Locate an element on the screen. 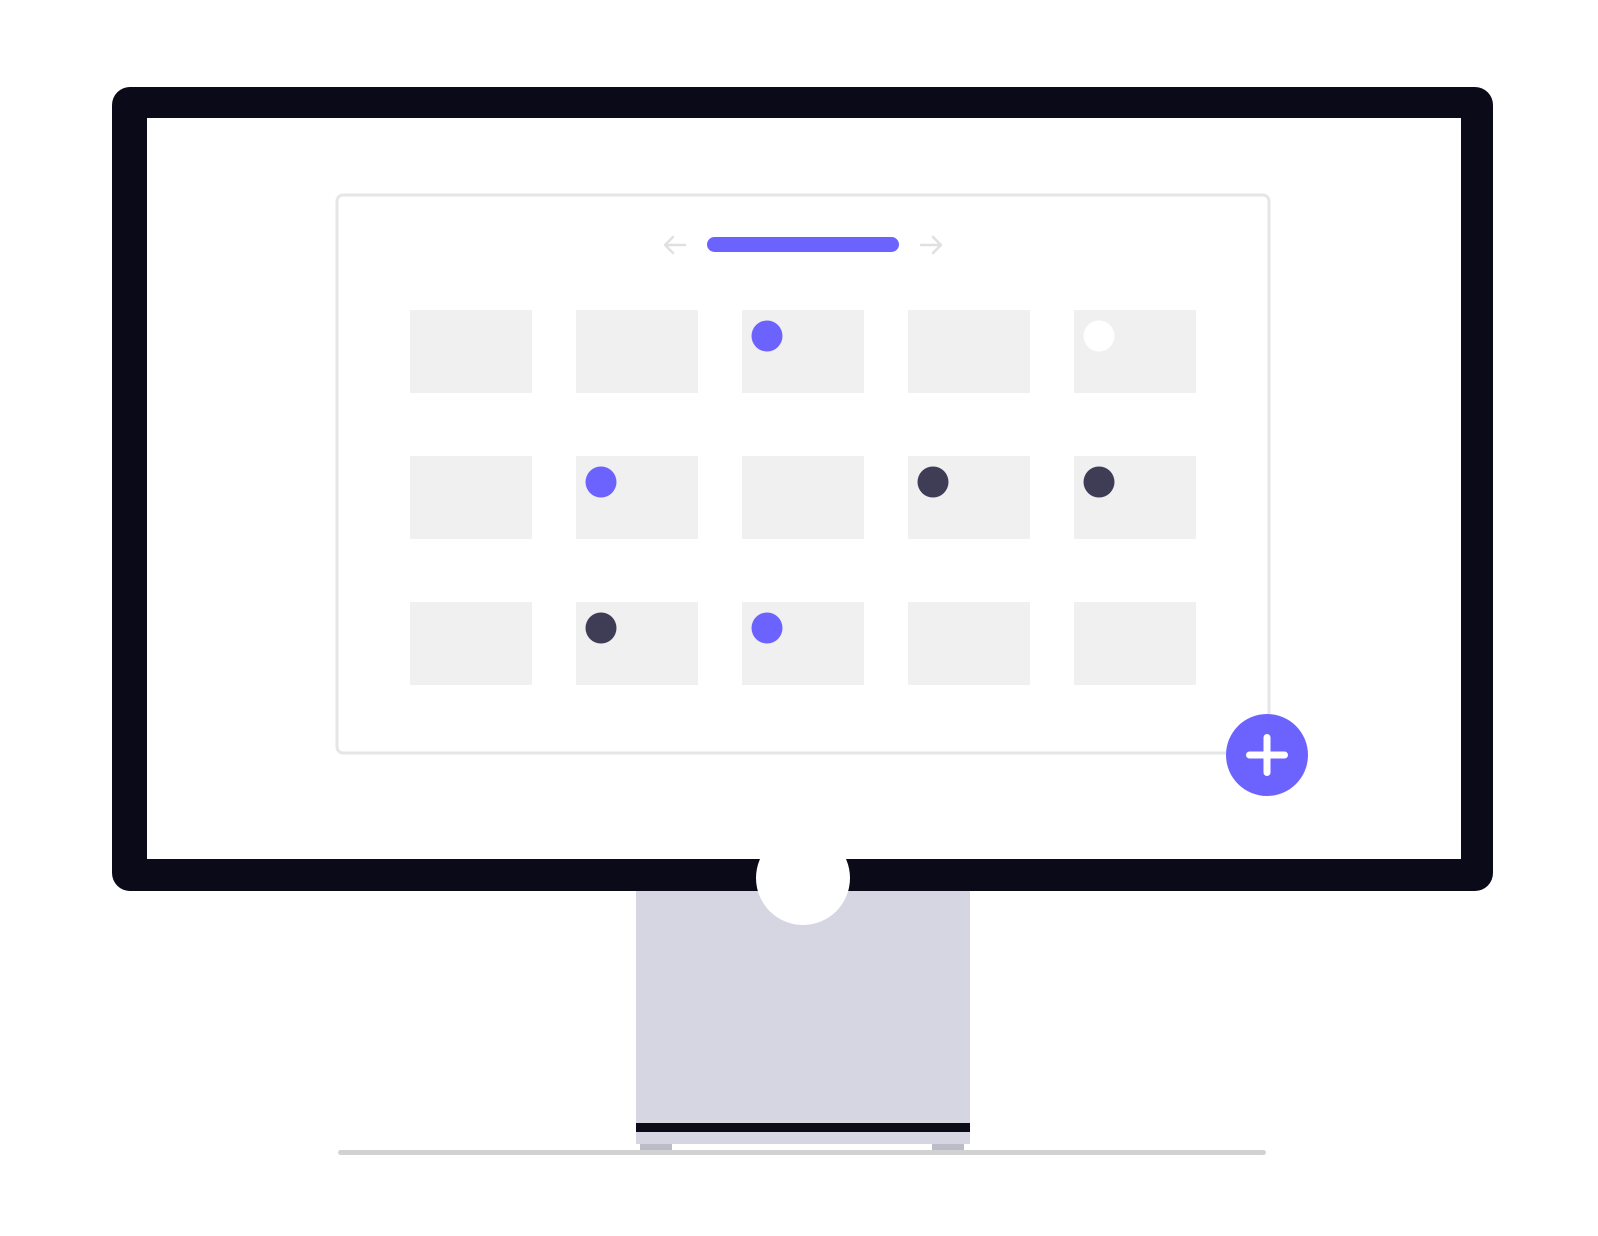 The width and height of the screenshot is (1598, 1236). arrow-right-icon is located at coordinates (930, 245).